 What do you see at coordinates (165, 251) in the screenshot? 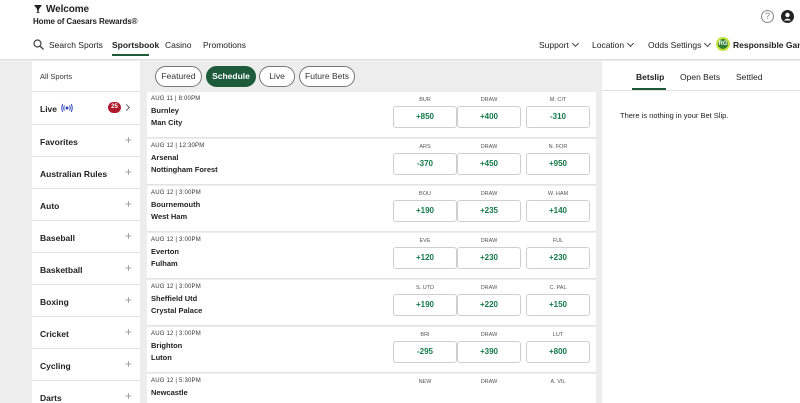
I see `home-team: Everton` at bounding box center [165, 251].